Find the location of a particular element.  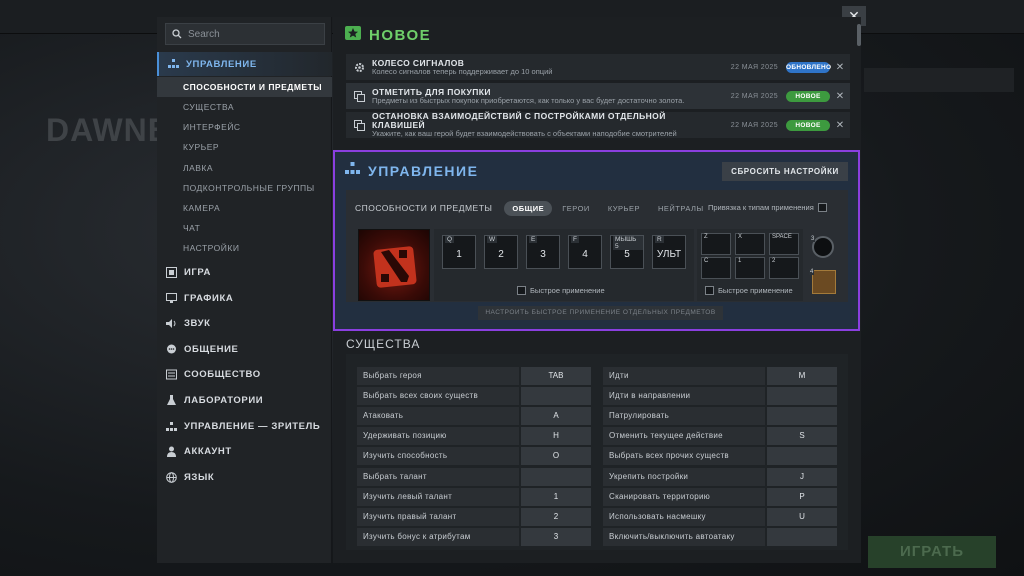

item-slot: X is located at coordinates (750, 244).